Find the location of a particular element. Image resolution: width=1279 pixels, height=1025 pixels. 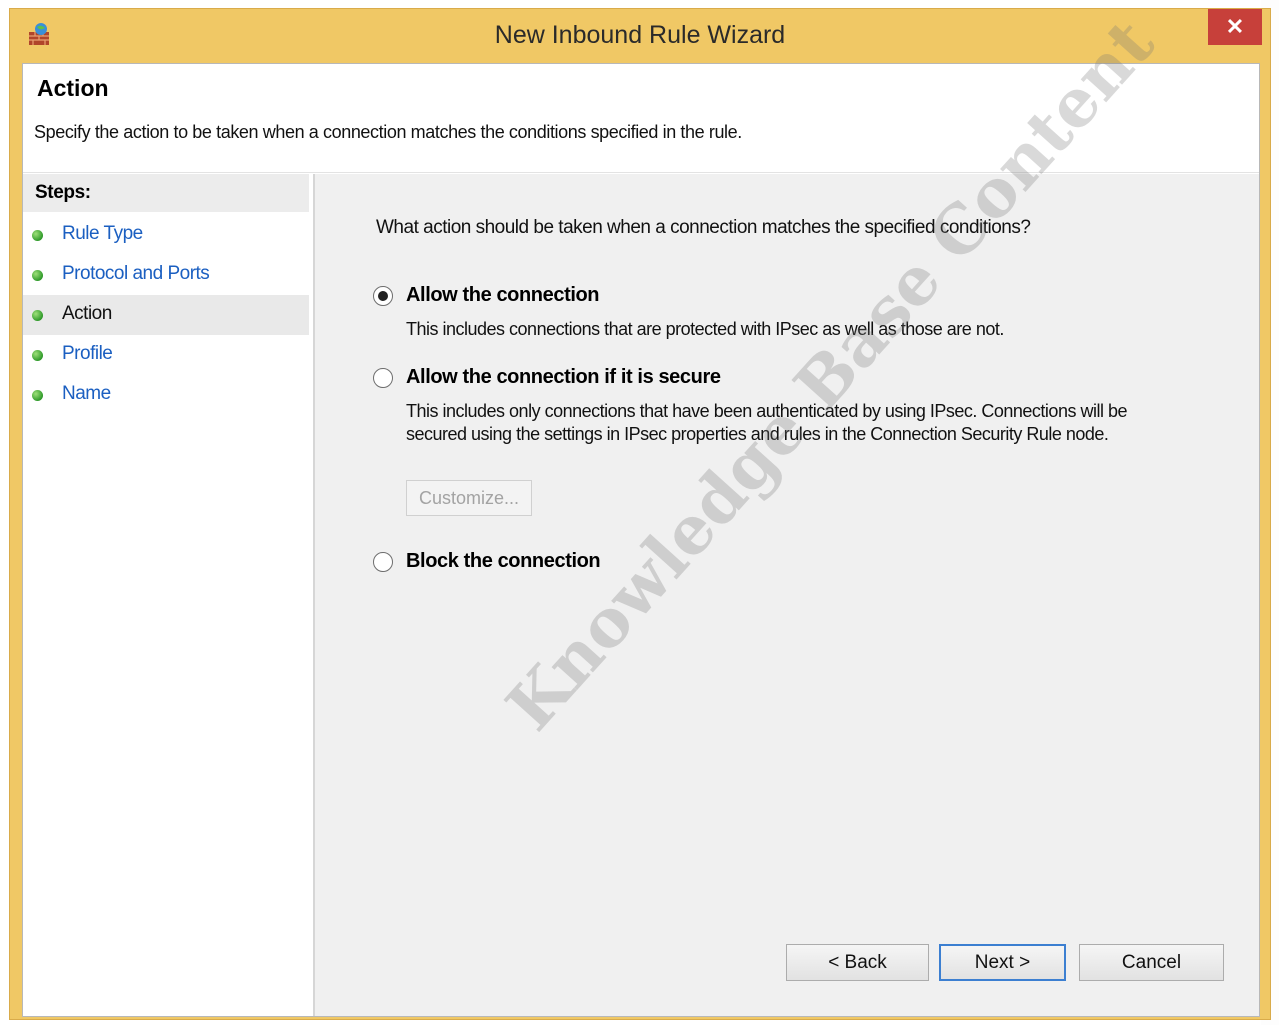

step-label: Profile is located at coordinates (87, 353).